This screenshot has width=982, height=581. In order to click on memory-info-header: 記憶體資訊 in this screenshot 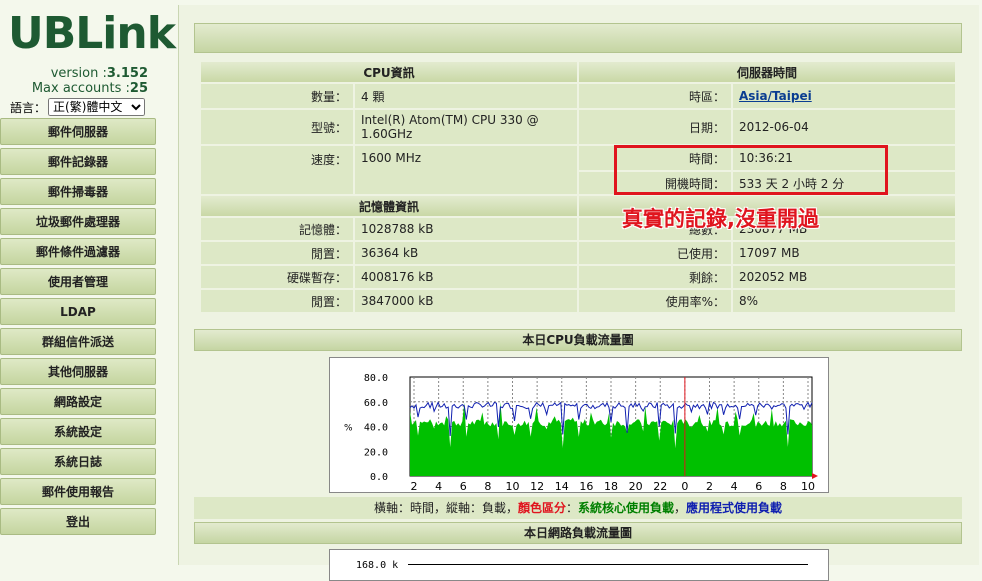, I will do `click(389, 206)`.